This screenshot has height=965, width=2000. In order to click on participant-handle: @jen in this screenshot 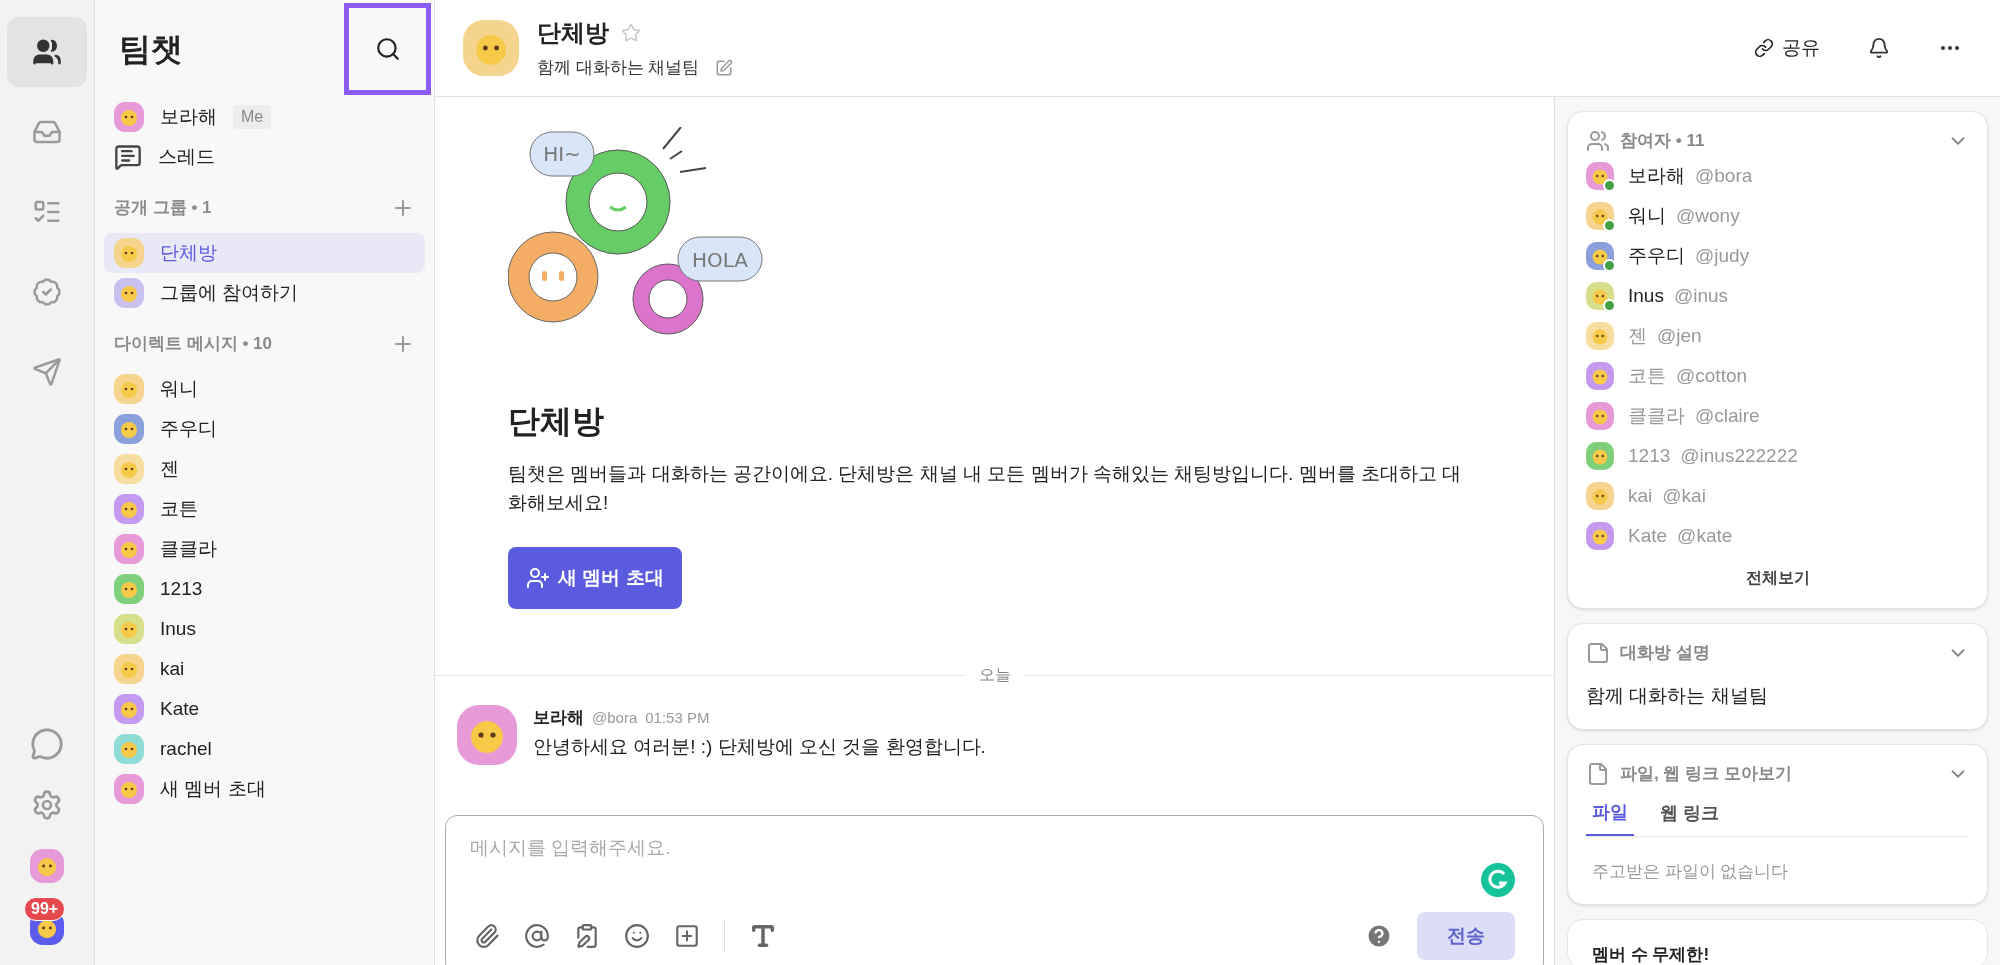, I will do `click(1679, 335)`.